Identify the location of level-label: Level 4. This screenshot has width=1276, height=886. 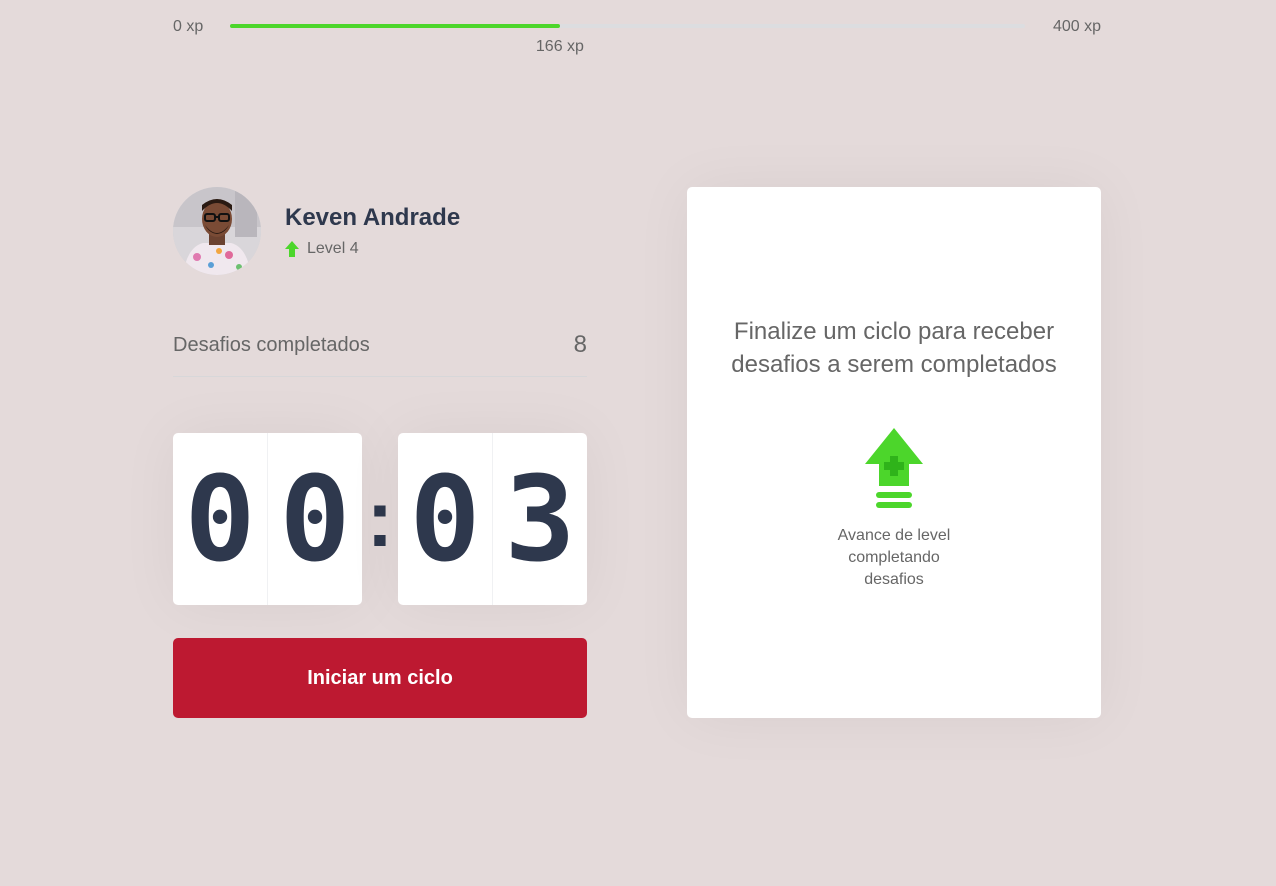
(333, 248).